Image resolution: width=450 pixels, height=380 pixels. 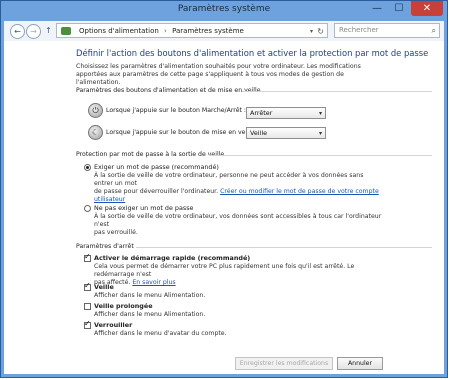 I want to click on save-button: Enregistrer les modifications, so click(x=284, y=363).